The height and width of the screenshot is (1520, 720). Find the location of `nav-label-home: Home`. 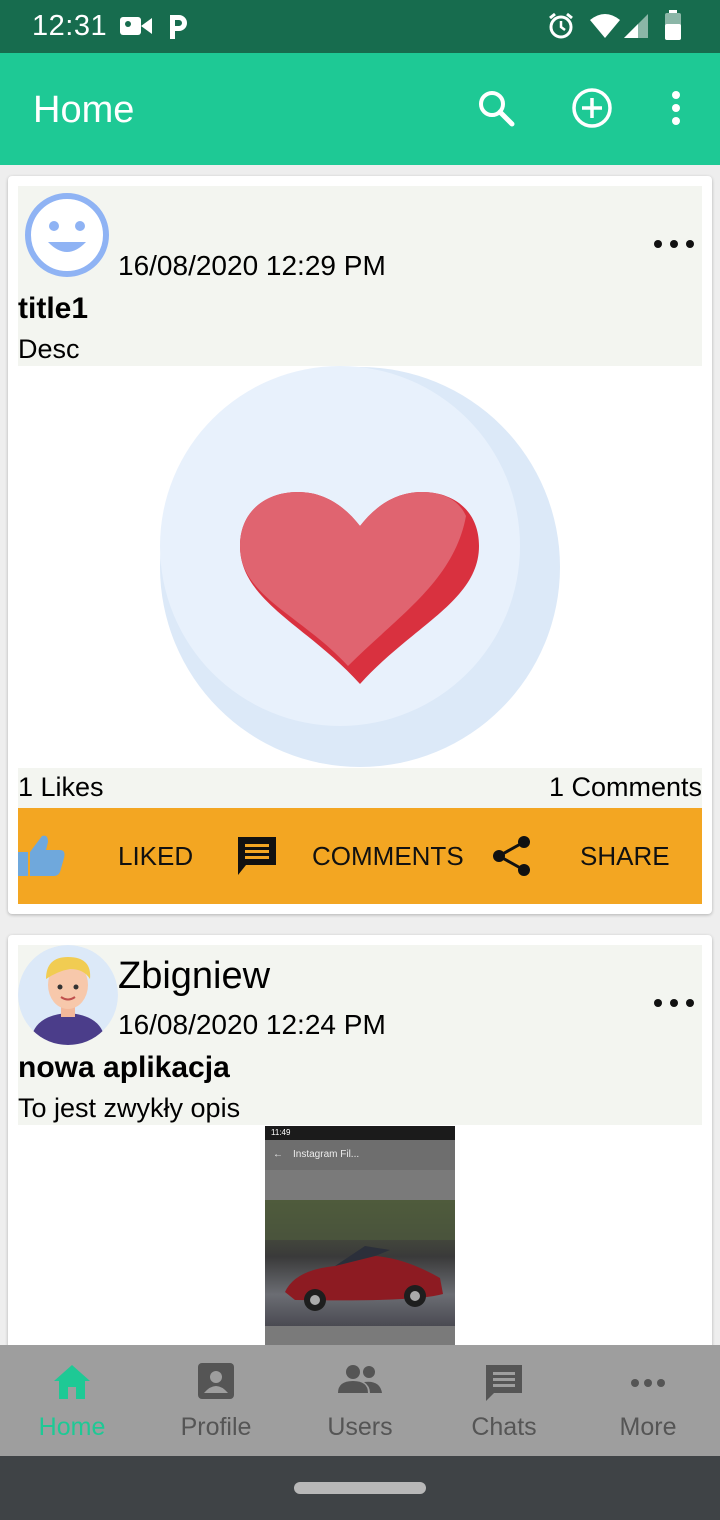

nav-label-home: Home is located at coordinates (72, 1427).